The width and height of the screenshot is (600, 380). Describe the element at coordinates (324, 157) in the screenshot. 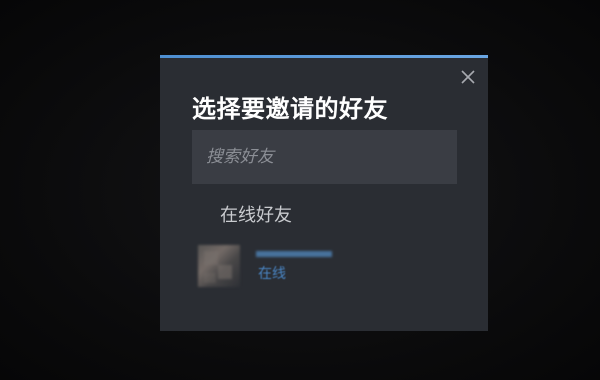

I see `search-friends-input` at that location.